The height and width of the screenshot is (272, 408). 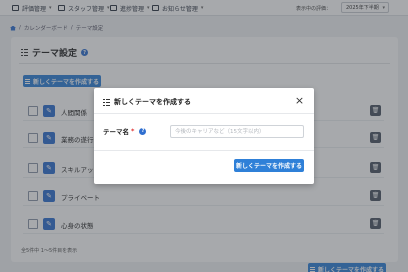 I want to click on theme-name-label: テーマ名 * ?, so click(x=125, y=131).